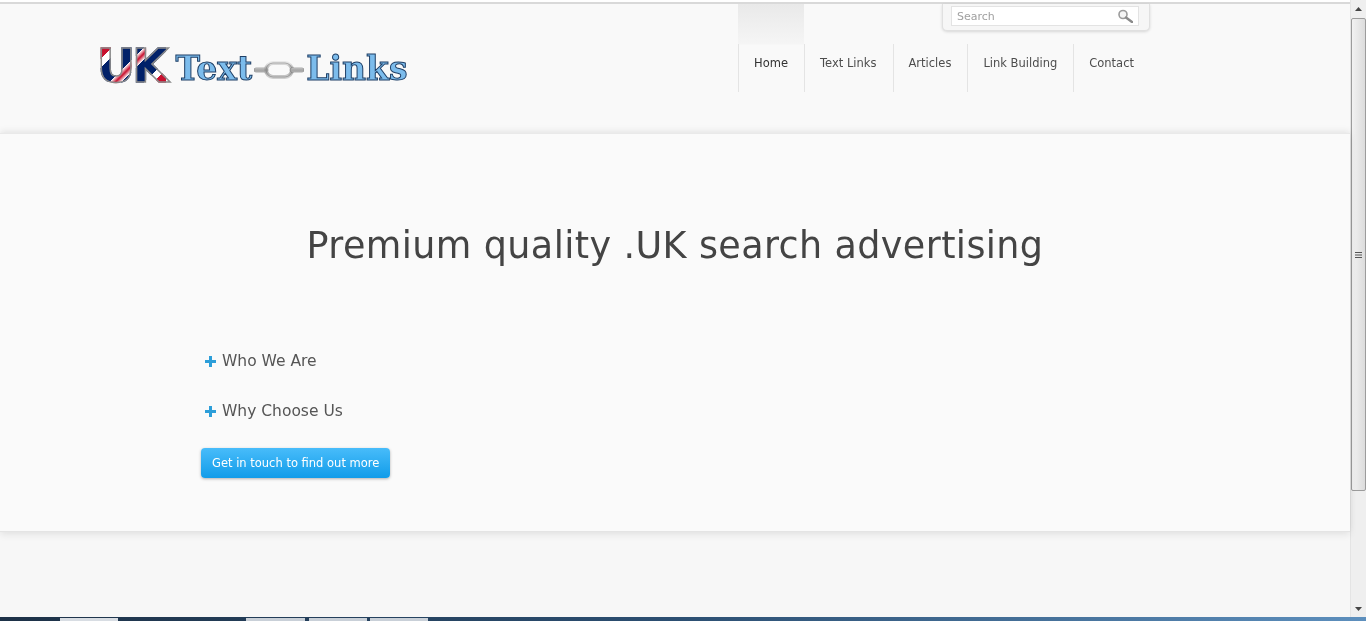 The image size is (1366, 621). I want to click on nav-link: Home, so click(771, 48).